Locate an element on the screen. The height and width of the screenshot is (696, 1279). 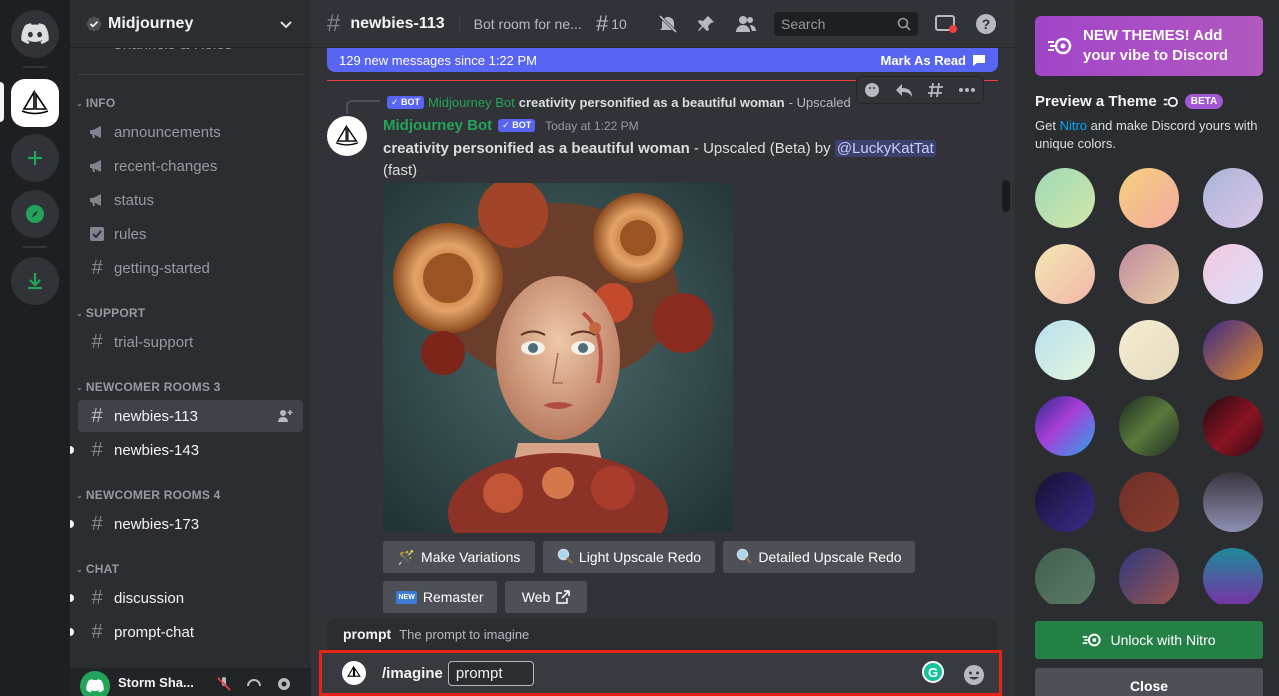
emoji-picker-icon is located at coordinates (974, 677).